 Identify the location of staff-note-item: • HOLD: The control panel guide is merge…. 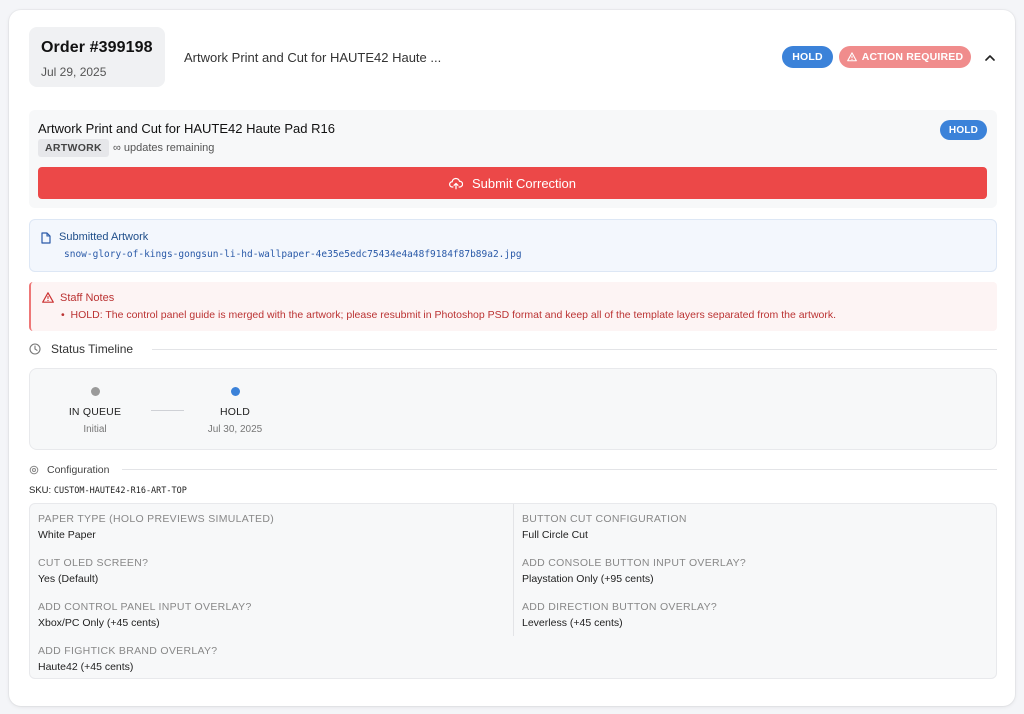
(449, 315).